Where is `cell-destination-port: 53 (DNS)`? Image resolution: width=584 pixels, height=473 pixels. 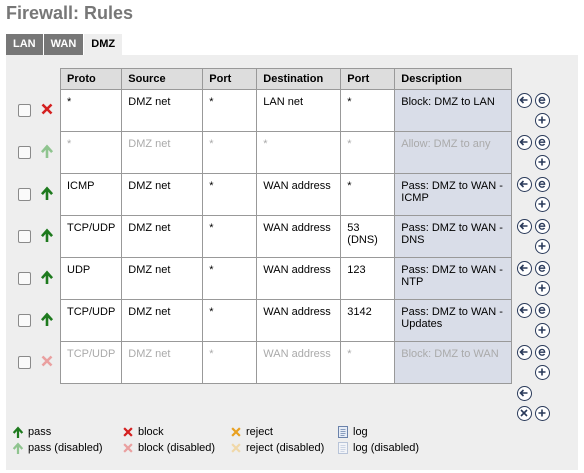
cell-destination-port: 53 (DNS) is located at coordinates (368, 236).